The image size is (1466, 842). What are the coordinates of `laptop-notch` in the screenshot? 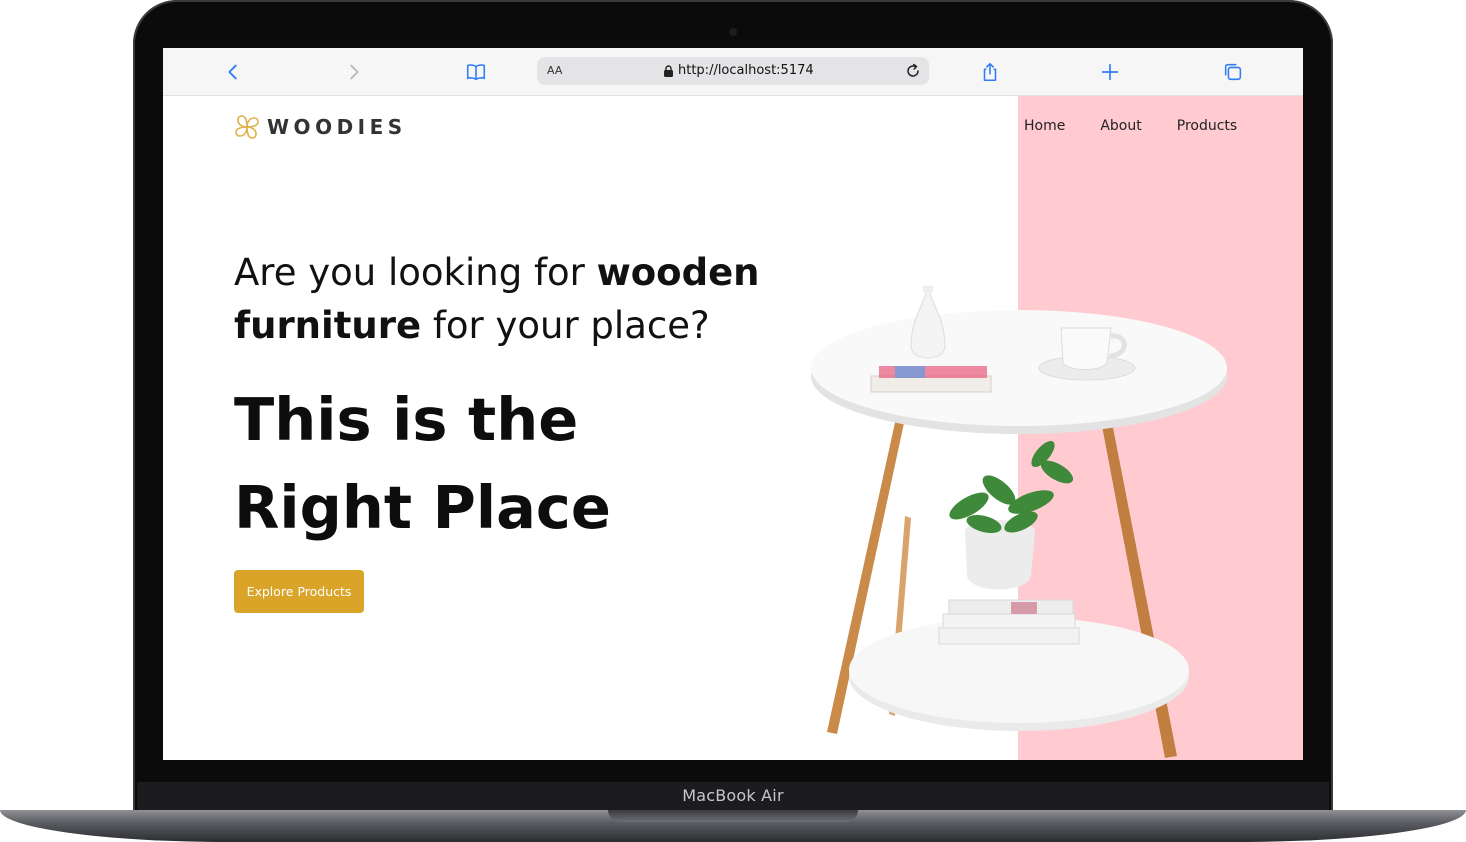 It's located at (733, 816).